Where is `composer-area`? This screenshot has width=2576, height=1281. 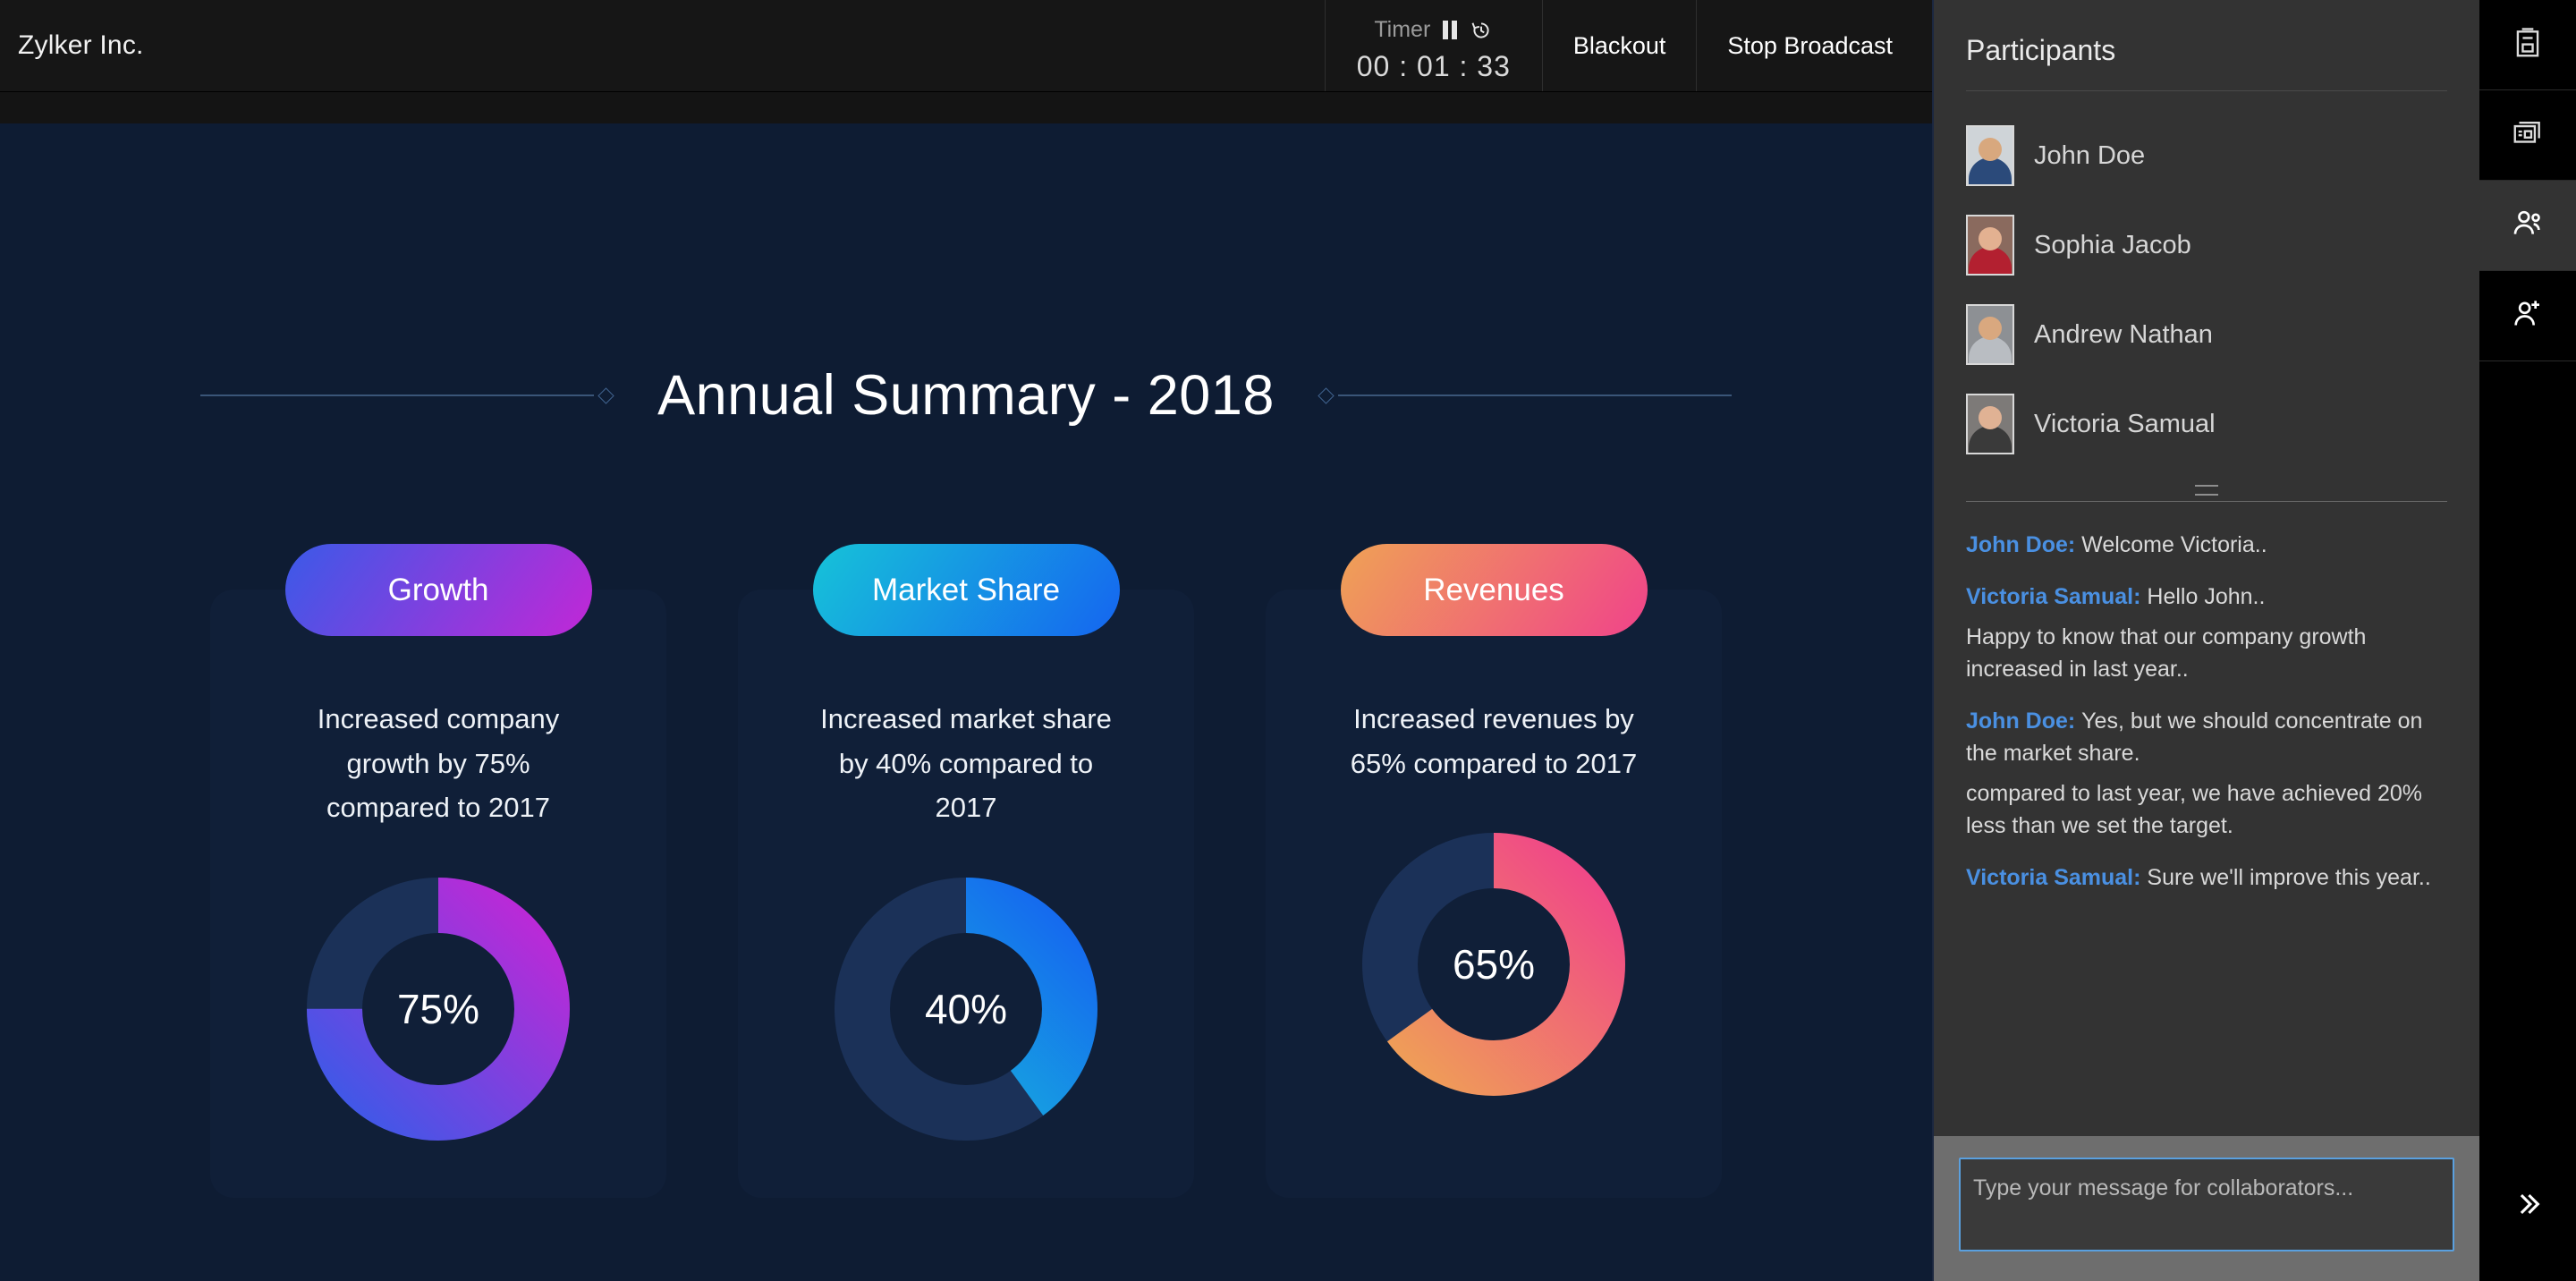 composer-area is located at coordinates (2206, 1208).